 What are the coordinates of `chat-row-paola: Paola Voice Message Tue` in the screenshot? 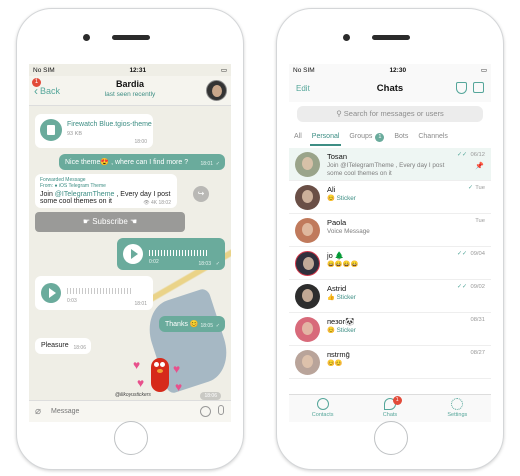 It's located at (390, 230).